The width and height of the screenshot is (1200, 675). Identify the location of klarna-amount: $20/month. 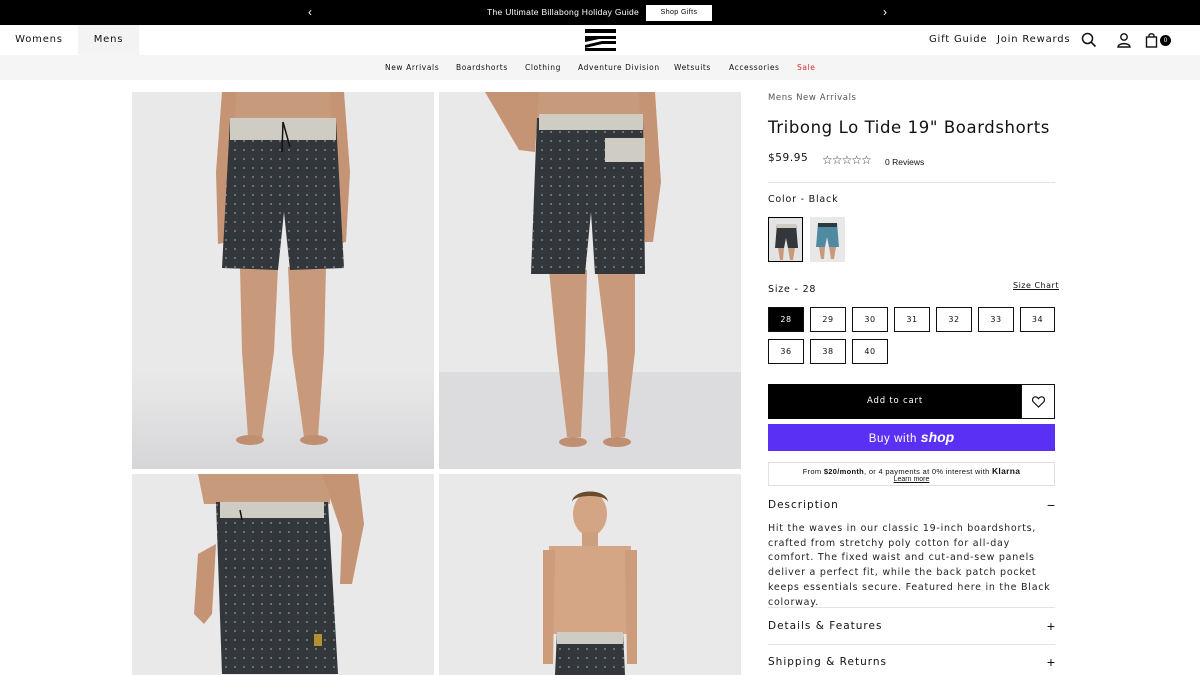
(844, 471).